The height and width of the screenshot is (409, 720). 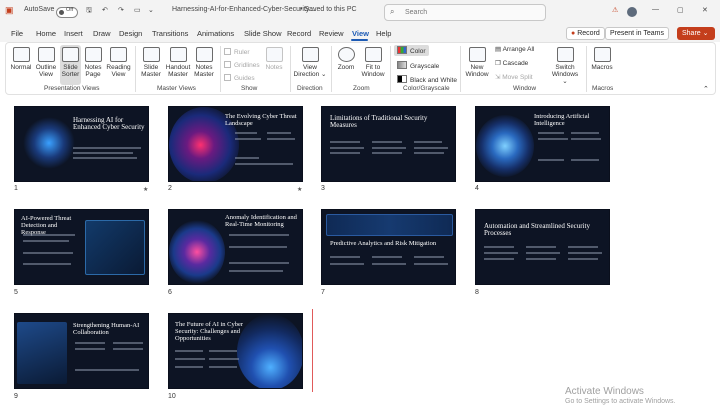 What do you see at coordinates (346, 54) in the screenshot?
I see `zoom-icon` at bounding box center [346, 54].